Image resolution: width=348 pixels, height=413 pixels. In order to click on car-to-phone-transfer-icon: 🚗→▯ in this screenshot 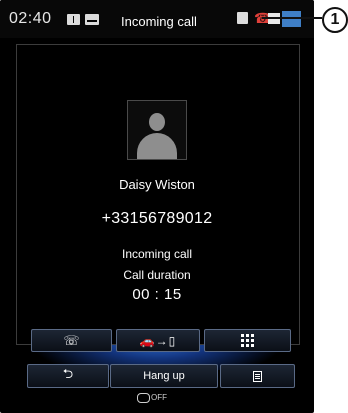, I will do `click(158, 340)`.